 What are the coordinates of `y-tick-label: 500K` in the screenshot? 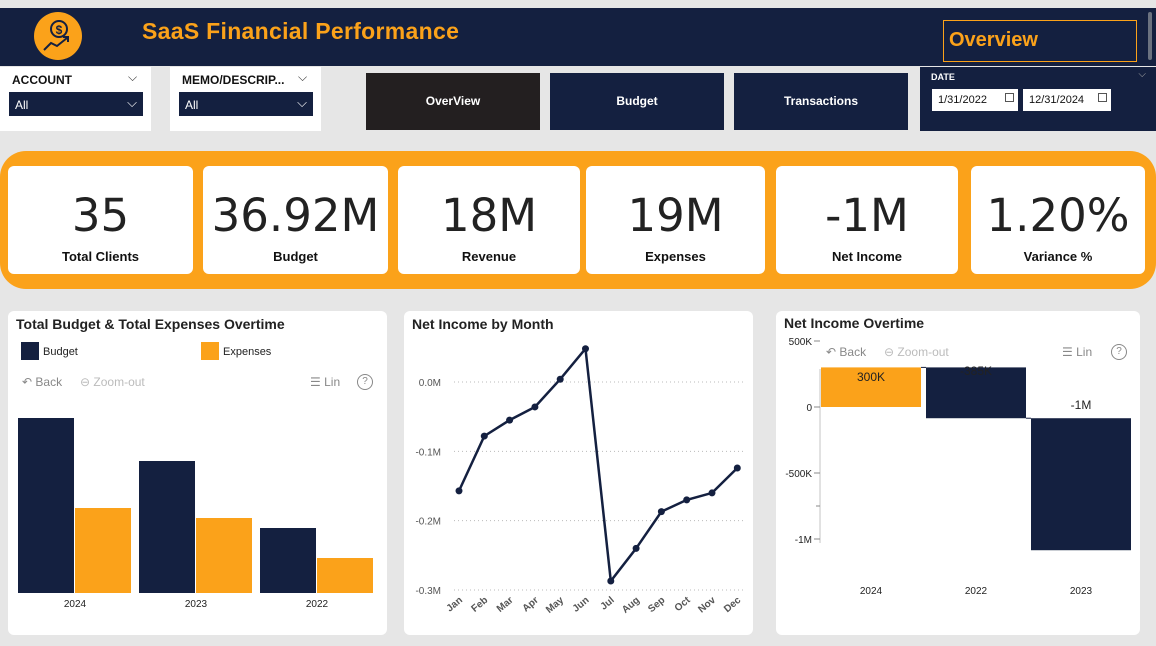 It's located at (801, 342).